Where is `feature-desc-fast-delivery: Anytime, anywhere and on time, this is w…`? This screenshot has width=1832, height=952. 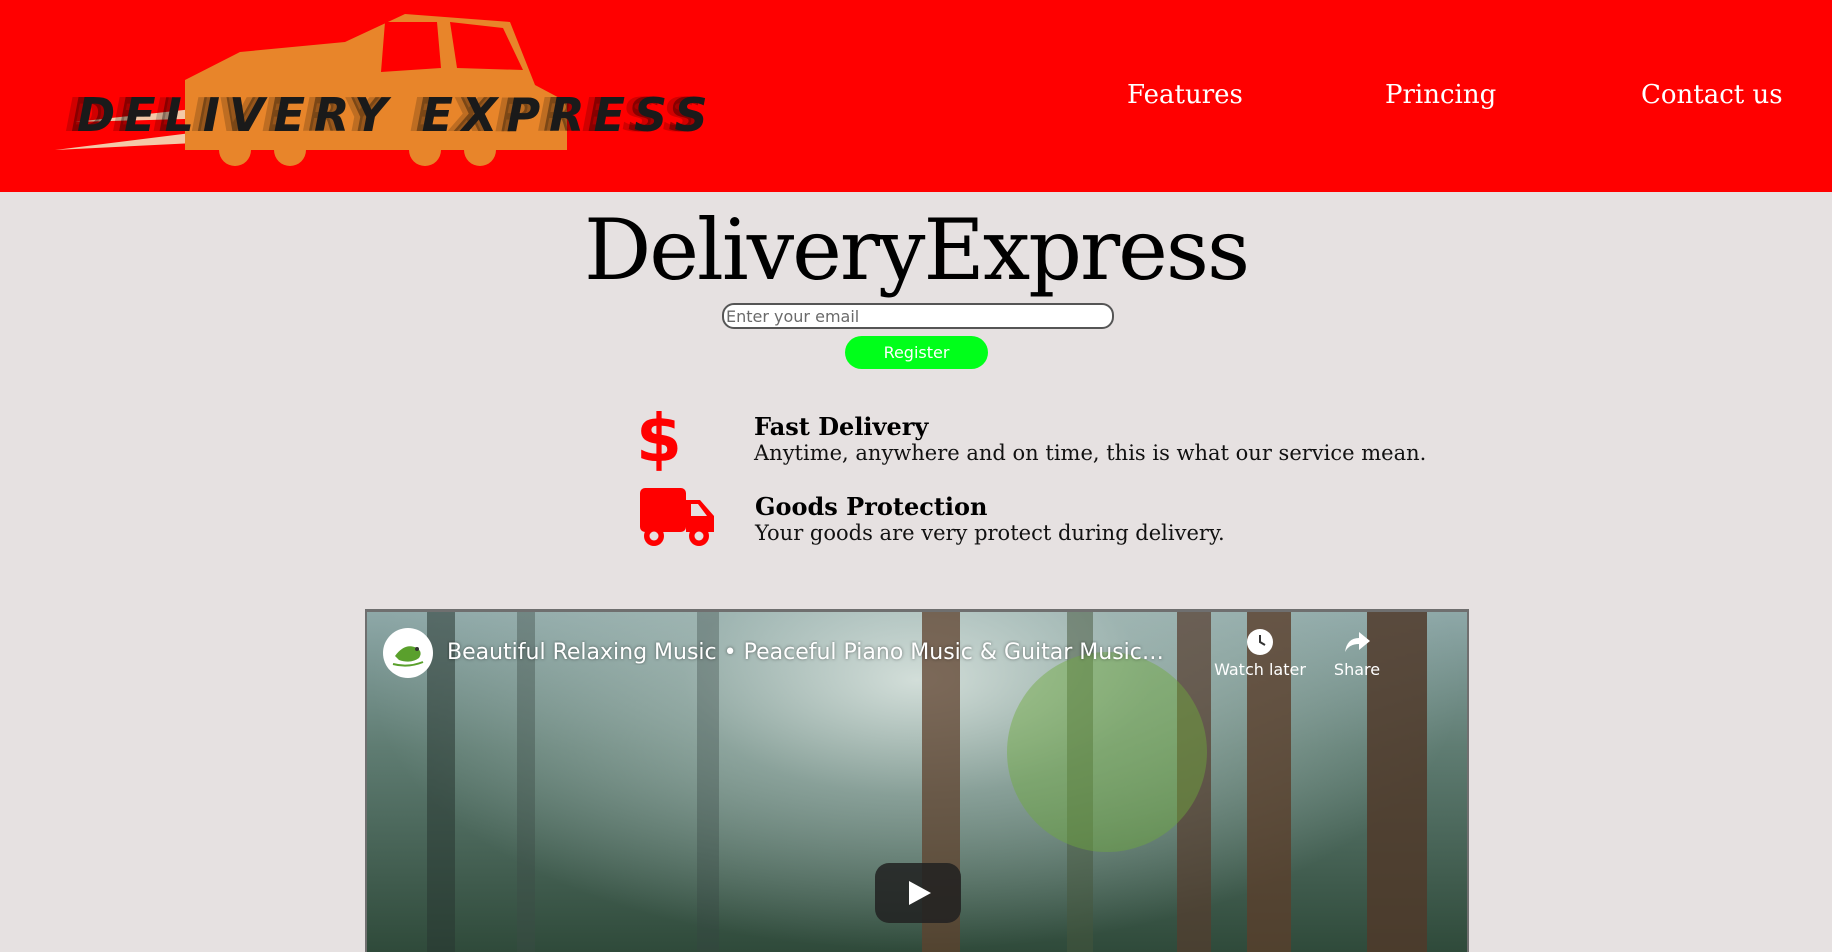 feature-desc-fast-delivery: Anytime, anywhere and on time, this is w… is located at coordinates (1090, 453).